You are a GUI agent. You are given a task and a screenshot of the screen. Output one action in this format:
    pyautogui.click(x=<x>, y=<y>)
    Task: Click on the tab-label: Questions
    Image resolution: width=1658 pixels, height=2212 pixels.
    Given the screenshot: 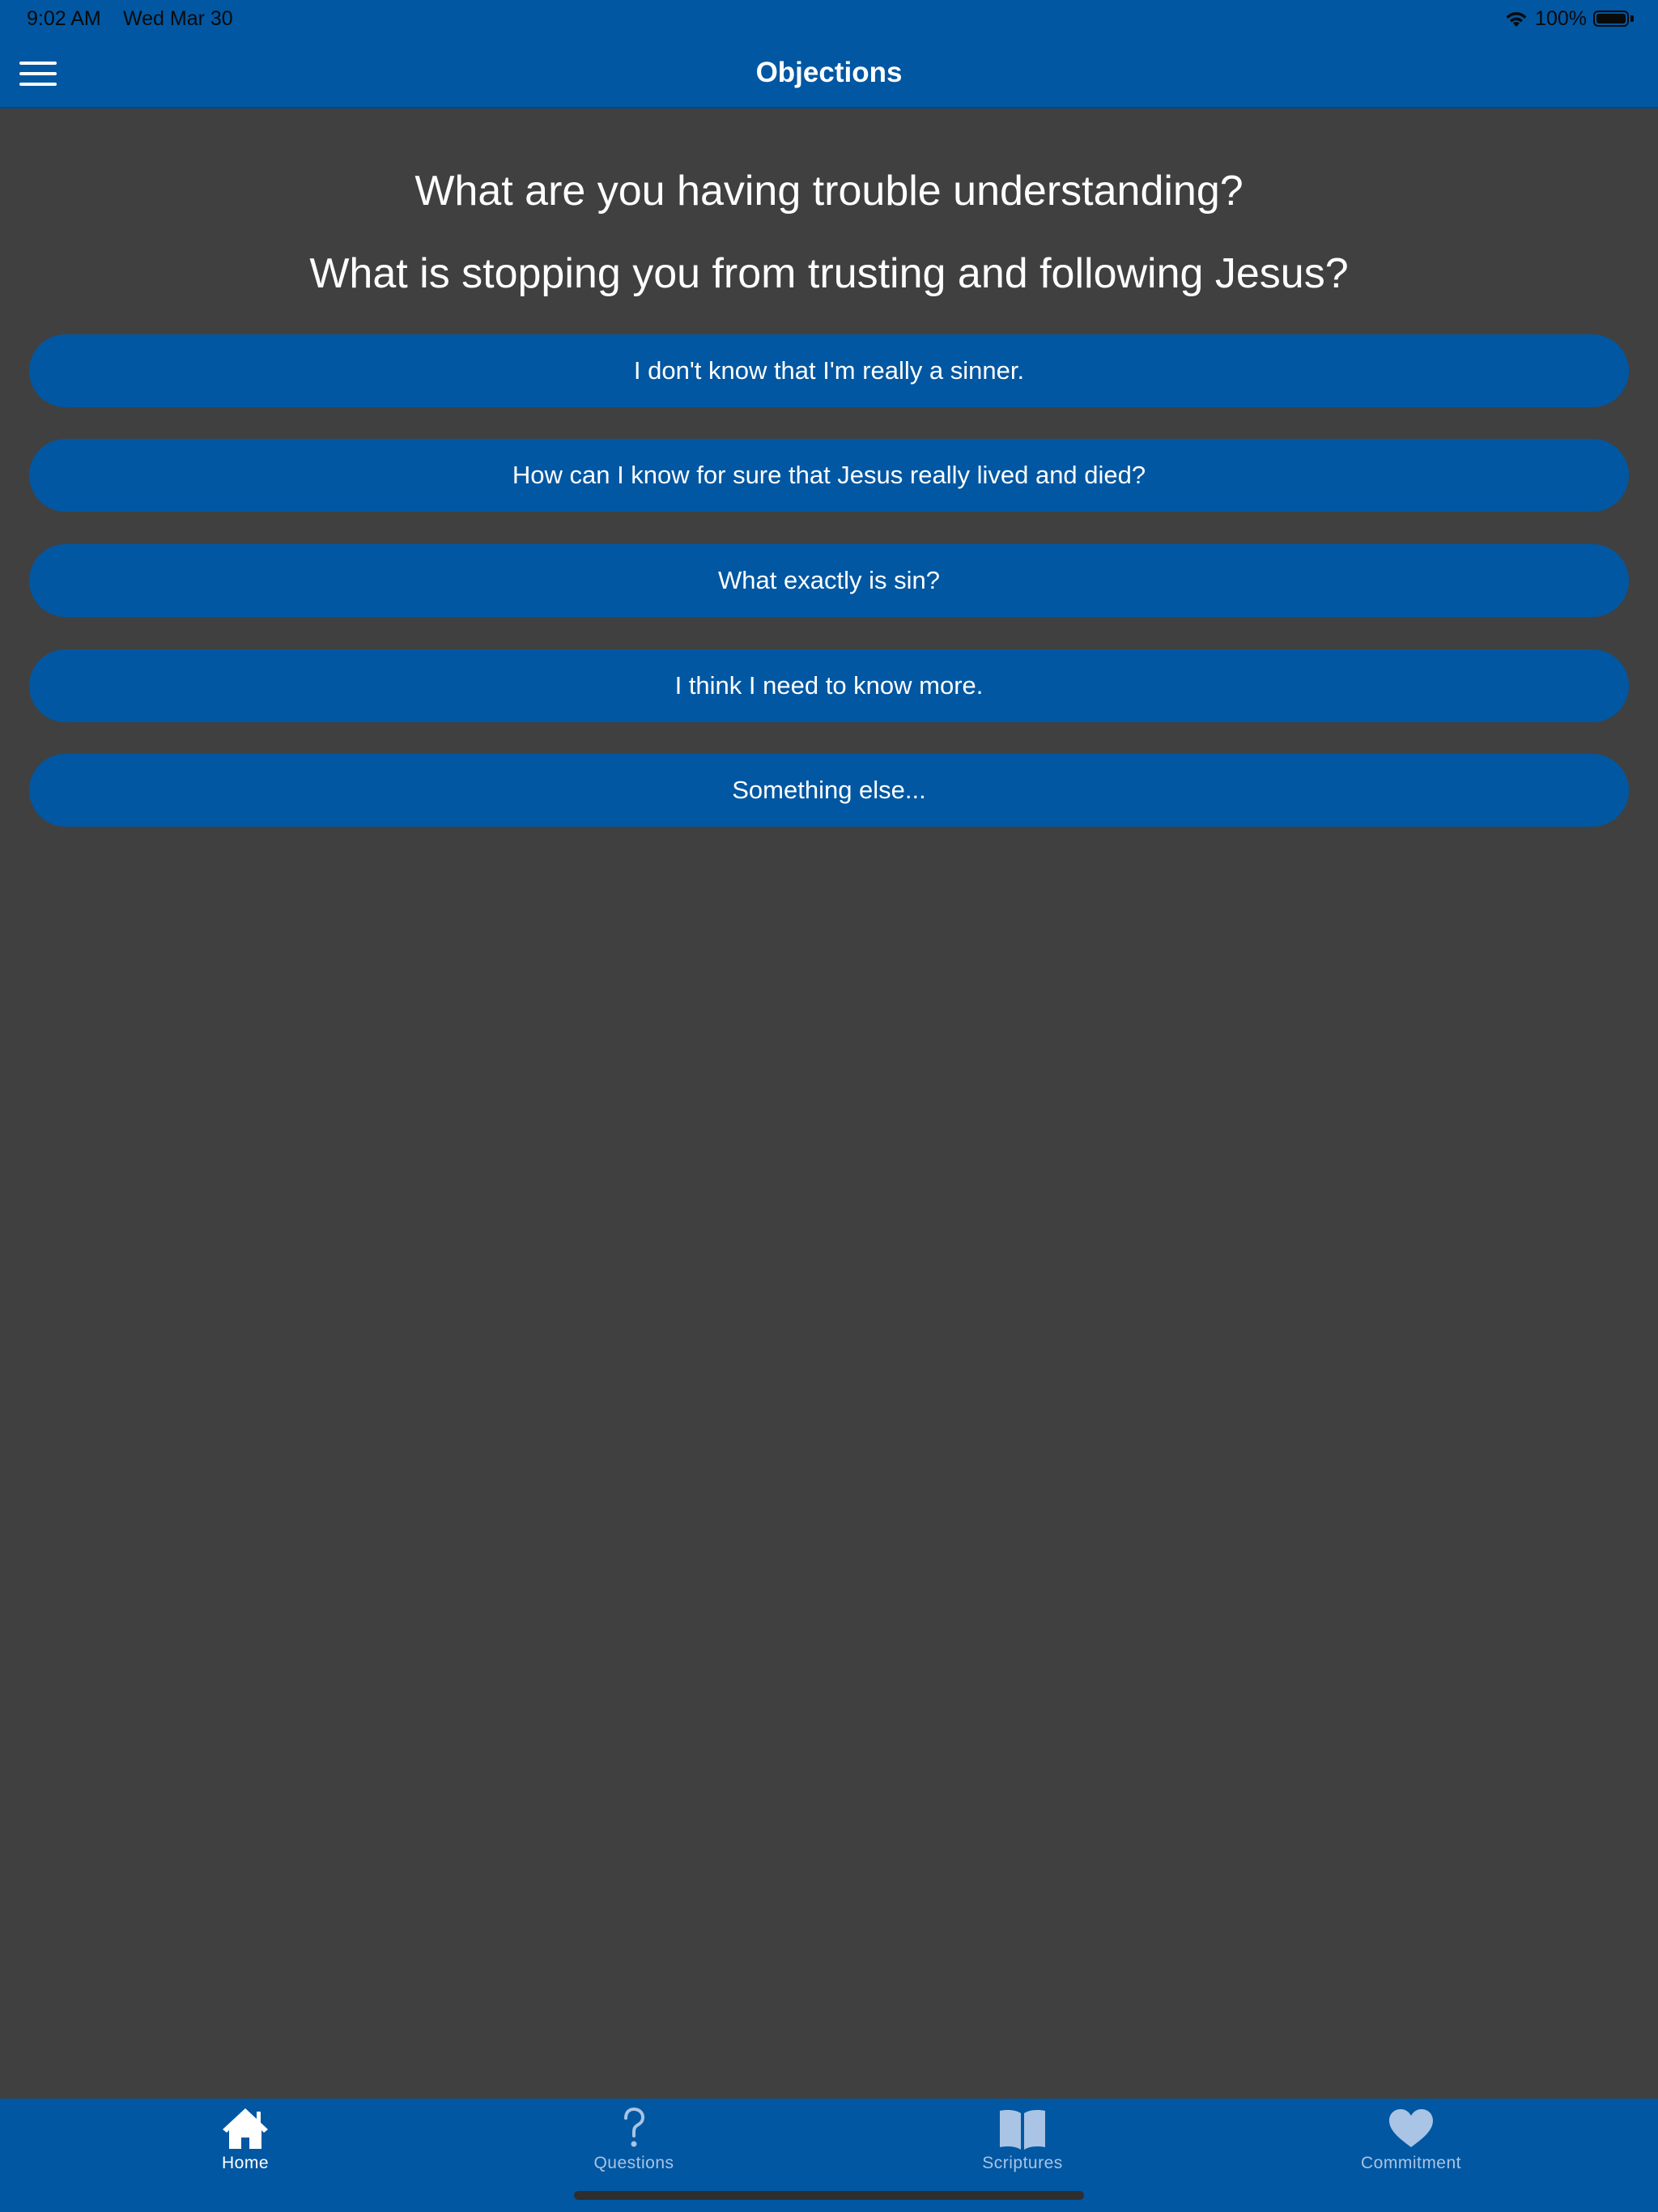 What is the action you would take?
    pyautogui.click(x=633, y=2163)
    